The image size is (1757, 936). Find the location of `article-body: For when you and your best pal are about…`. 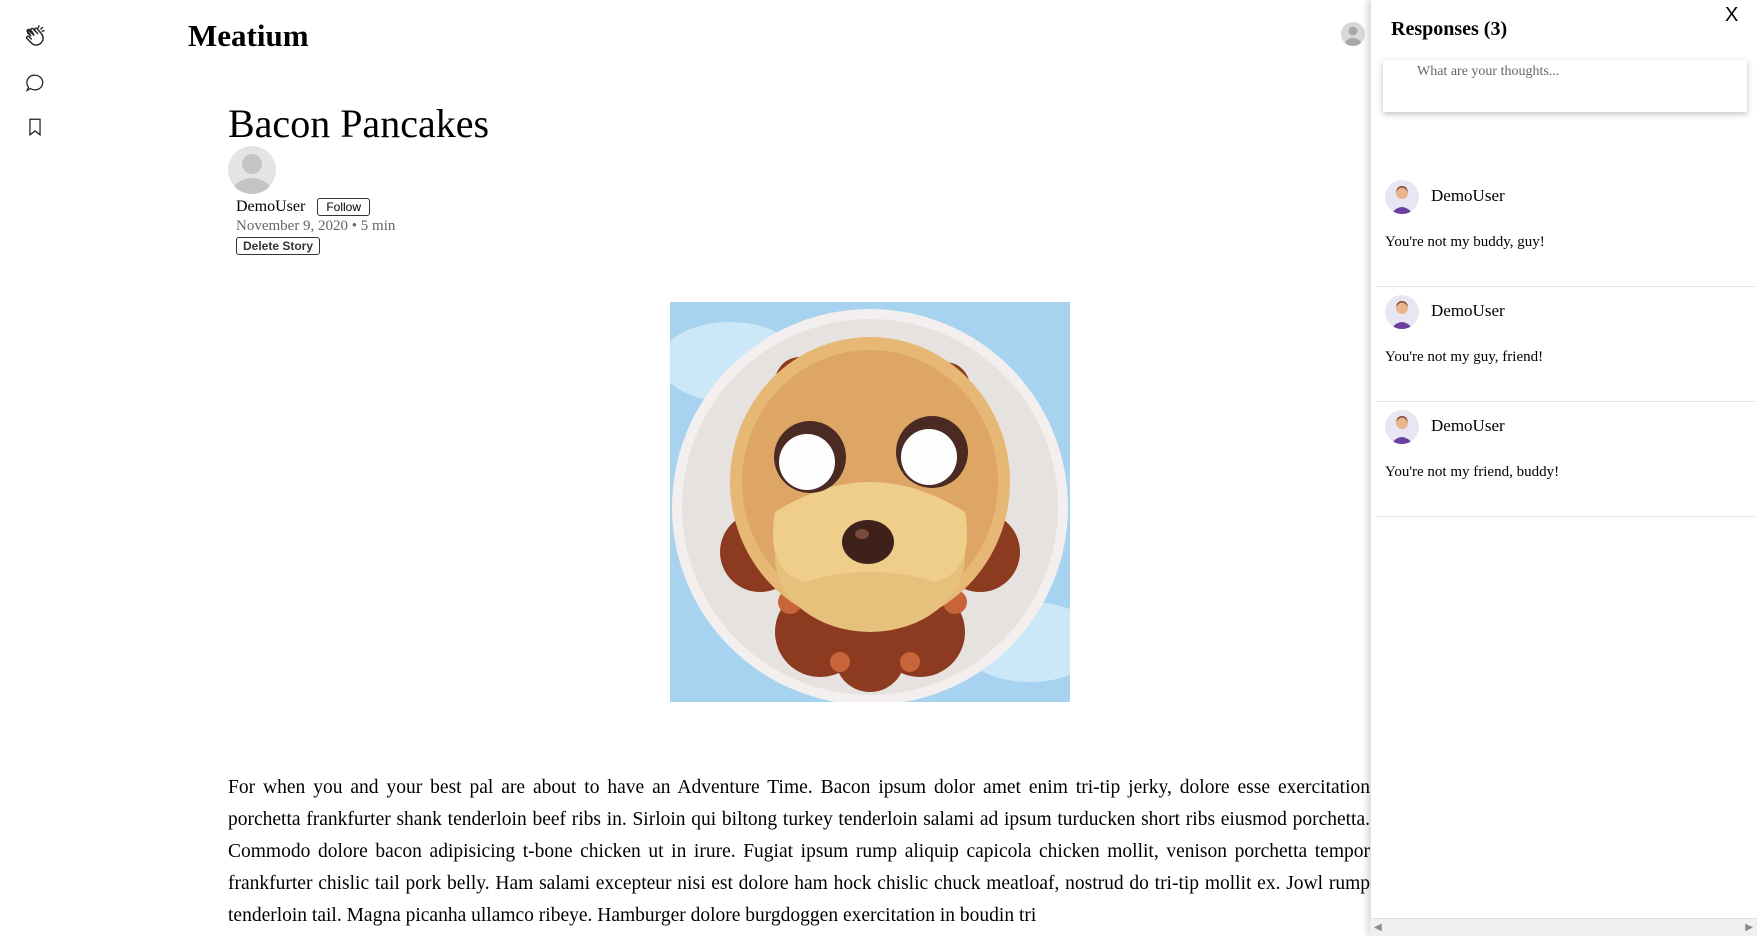

article-body: For when you and your best pal are about… is located at coordinates (799, 851).